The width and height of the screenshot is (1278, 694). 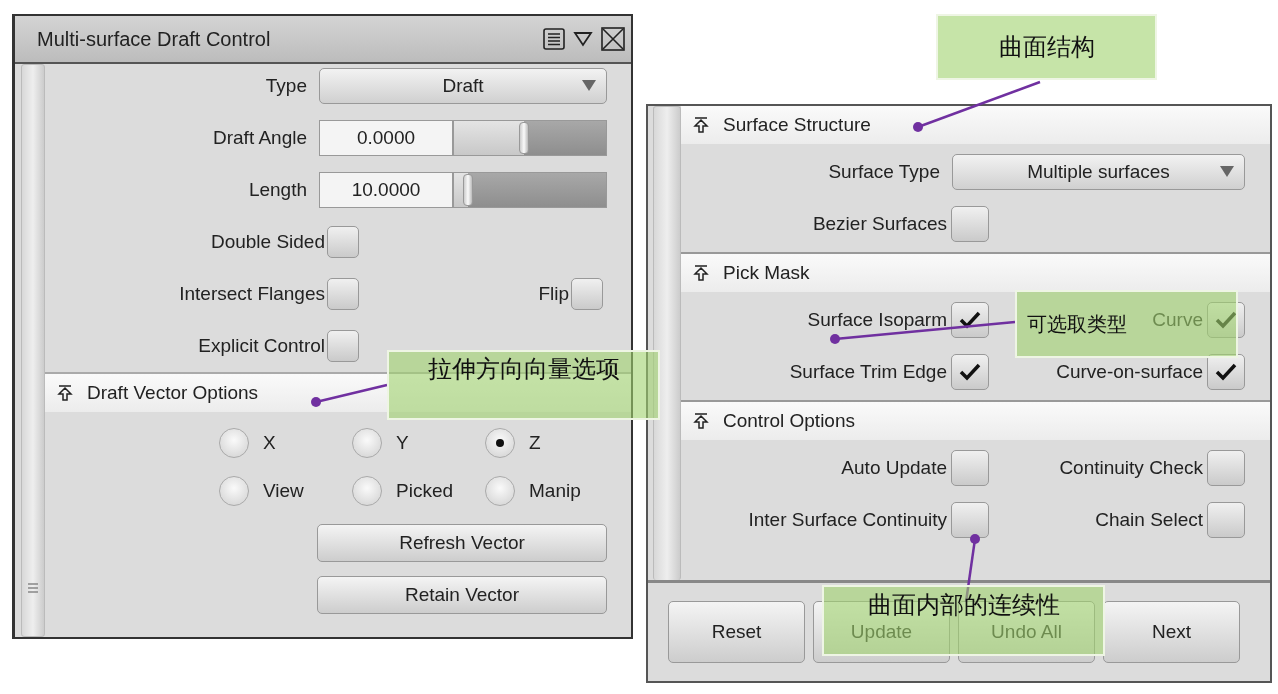 I want to click on section-title: Draft Vector Options, so click(x=173, y=393).